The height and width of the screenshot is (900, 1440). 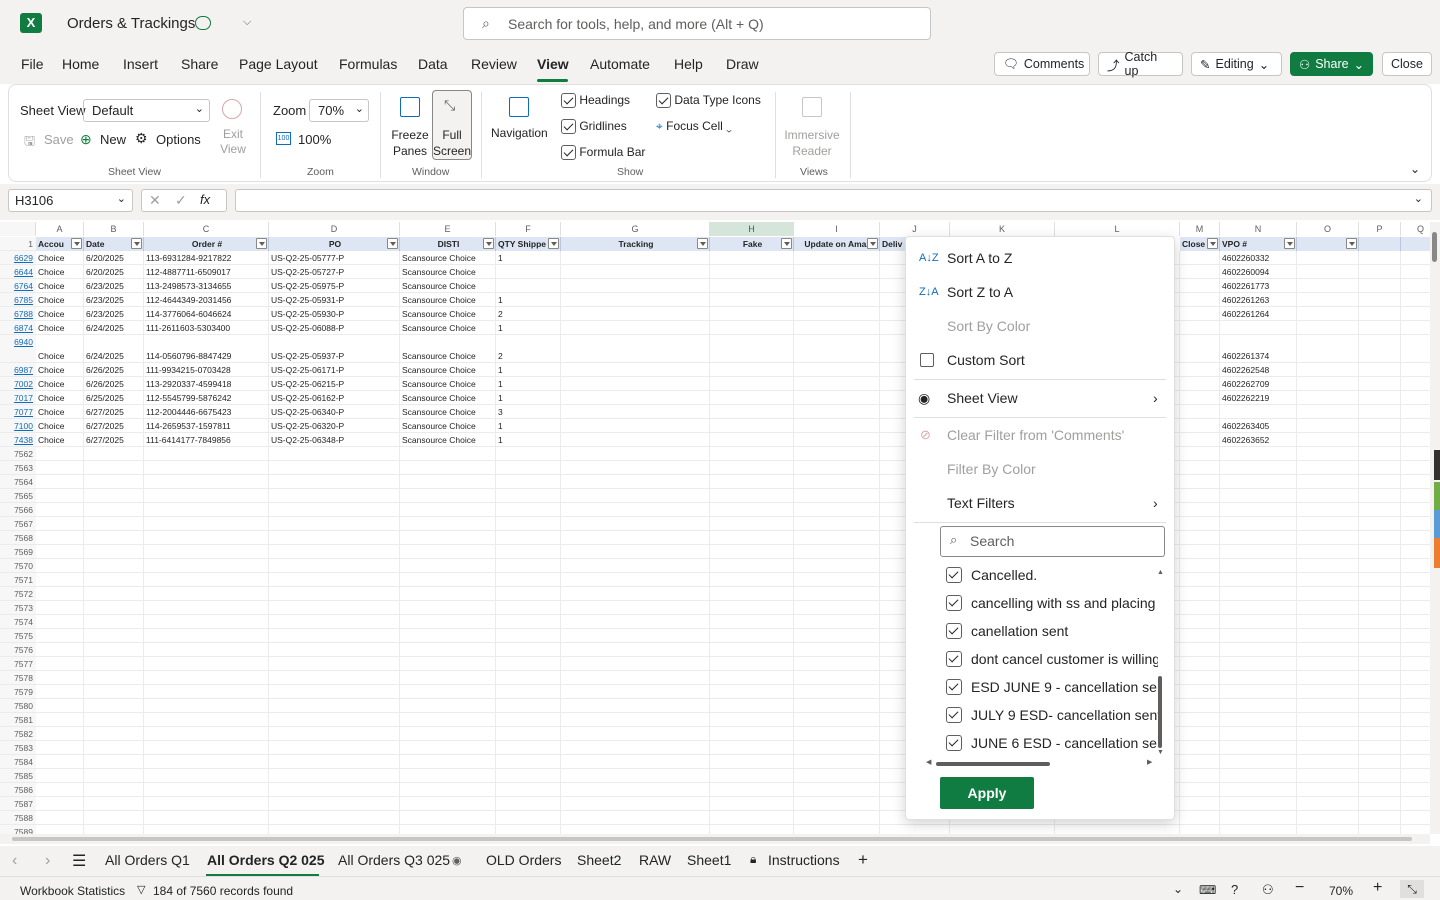 I want to click on row-header: 7582, so click(x=18, y=734).